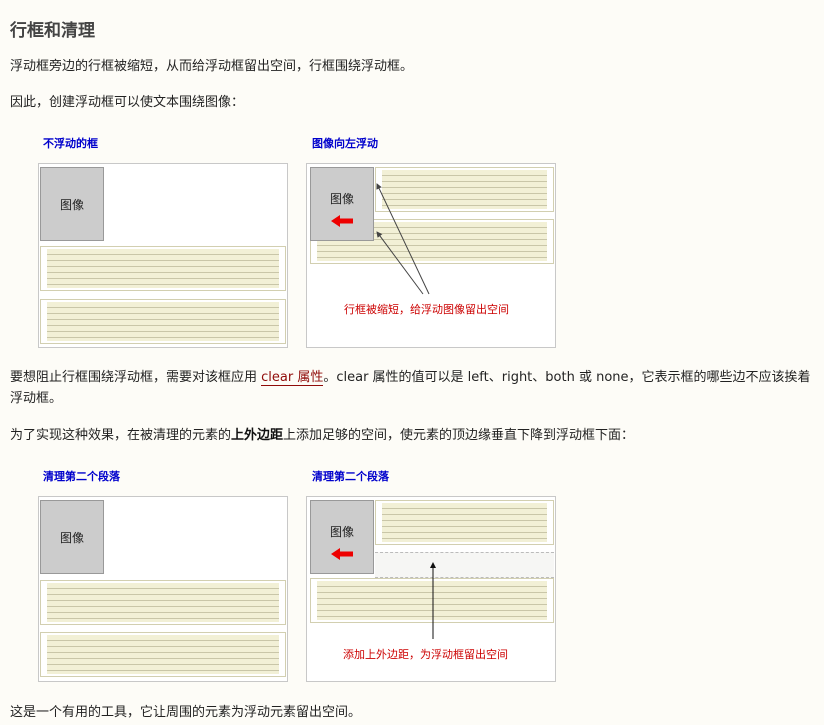  Describe the element at coordinates (431, 255) in the screenshot. I see `floated-container: 图像 行框被缩短，给浮动图像留出空间` at that location.